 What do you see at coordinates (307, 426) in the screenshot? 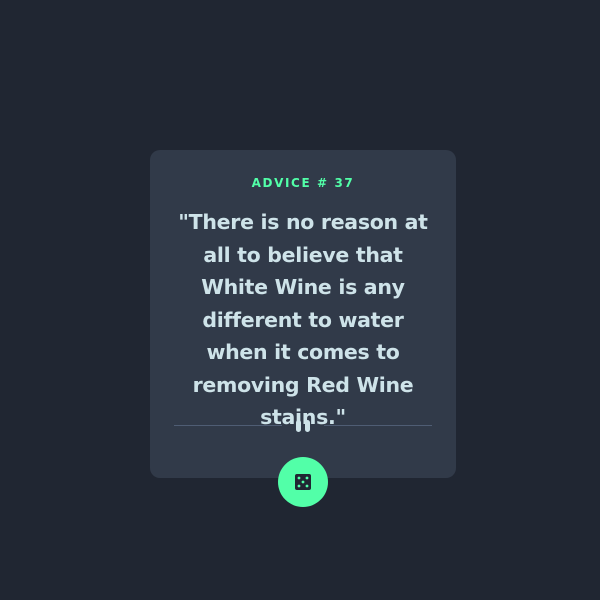
I see `pause-bar-right` at bounding box center [307, 426].